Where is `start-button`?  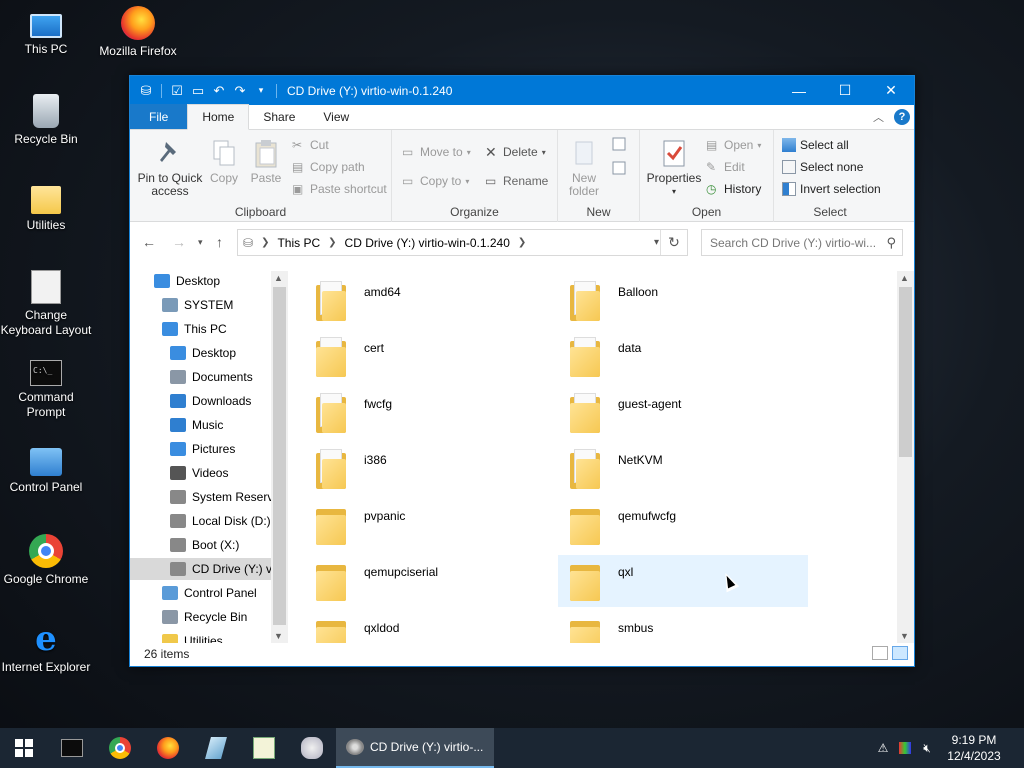
start-button is located at coordinates (24, 748).